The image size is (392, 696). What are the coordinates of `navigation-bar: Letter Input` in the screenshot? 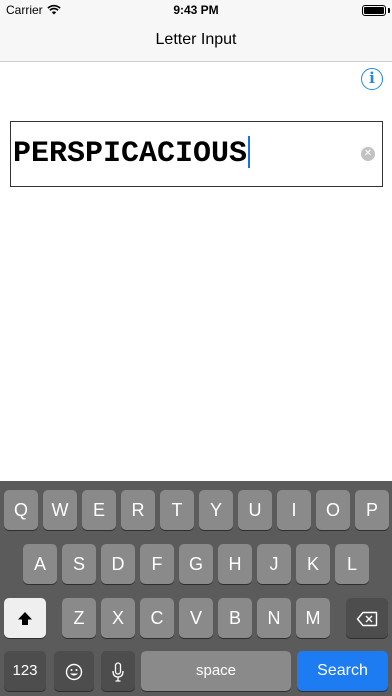 It's located at (196, 41).